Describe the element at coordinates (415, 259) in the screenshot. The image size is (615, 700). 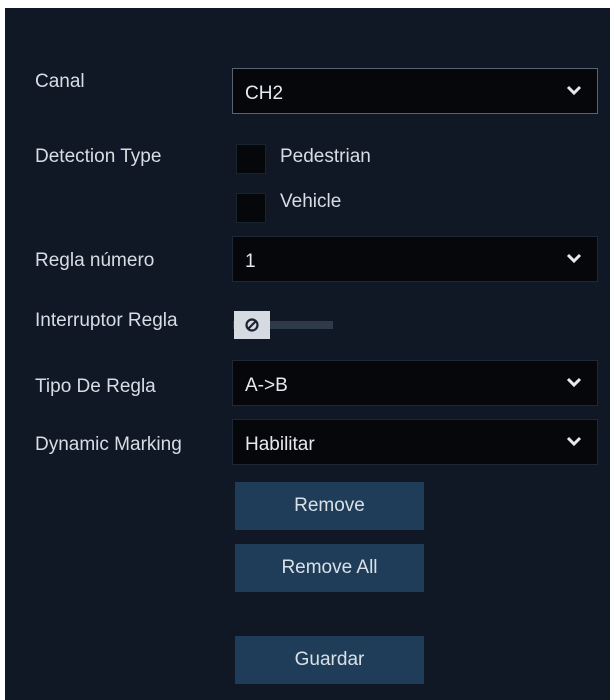
I see `regla-numero-select: 1` at that location.